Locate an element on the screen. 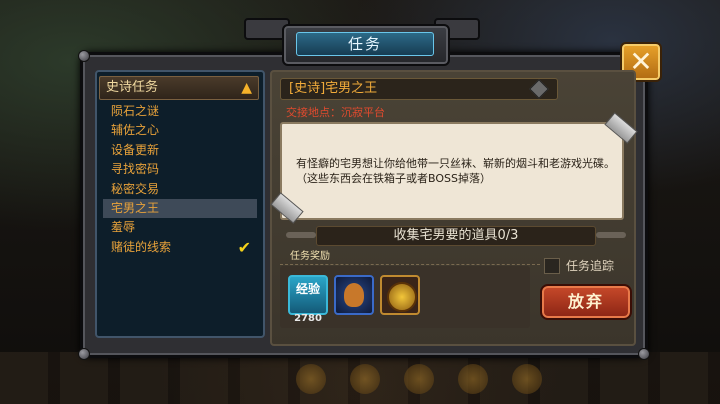  quest-item-label: 羞辱 is located at coordinates (123, 227).